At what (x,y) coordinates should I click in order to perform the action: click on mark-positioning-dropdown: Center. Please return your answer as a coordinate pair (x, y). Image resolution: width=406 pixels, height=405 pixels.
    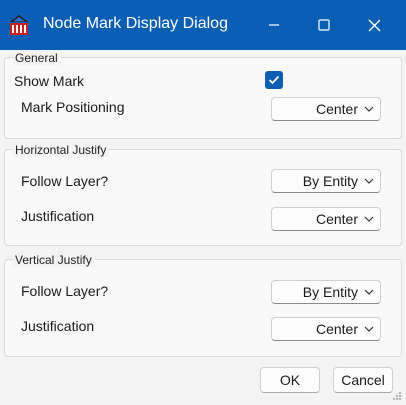
    Looking at the image, I should click on (326, 109).